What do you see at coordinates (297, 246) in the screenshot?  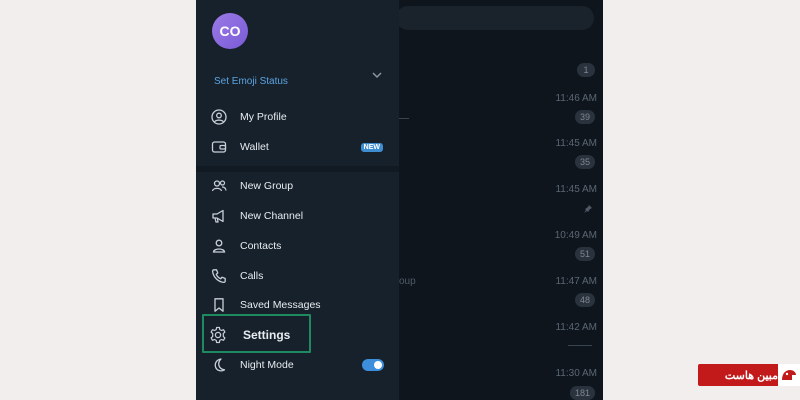 I see `menu-item-contacts: Contacts` at bounding box center [297, 246].